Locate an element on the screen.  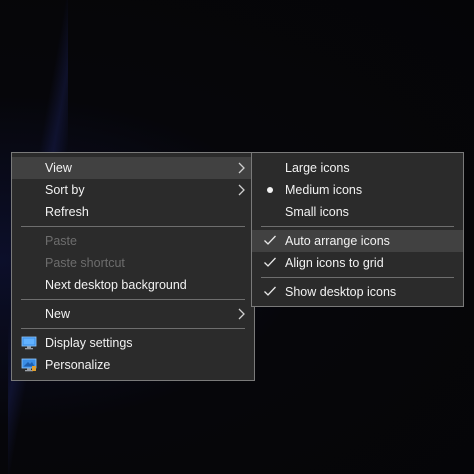
menu-item-new: New is located at coordinates (133, 314).